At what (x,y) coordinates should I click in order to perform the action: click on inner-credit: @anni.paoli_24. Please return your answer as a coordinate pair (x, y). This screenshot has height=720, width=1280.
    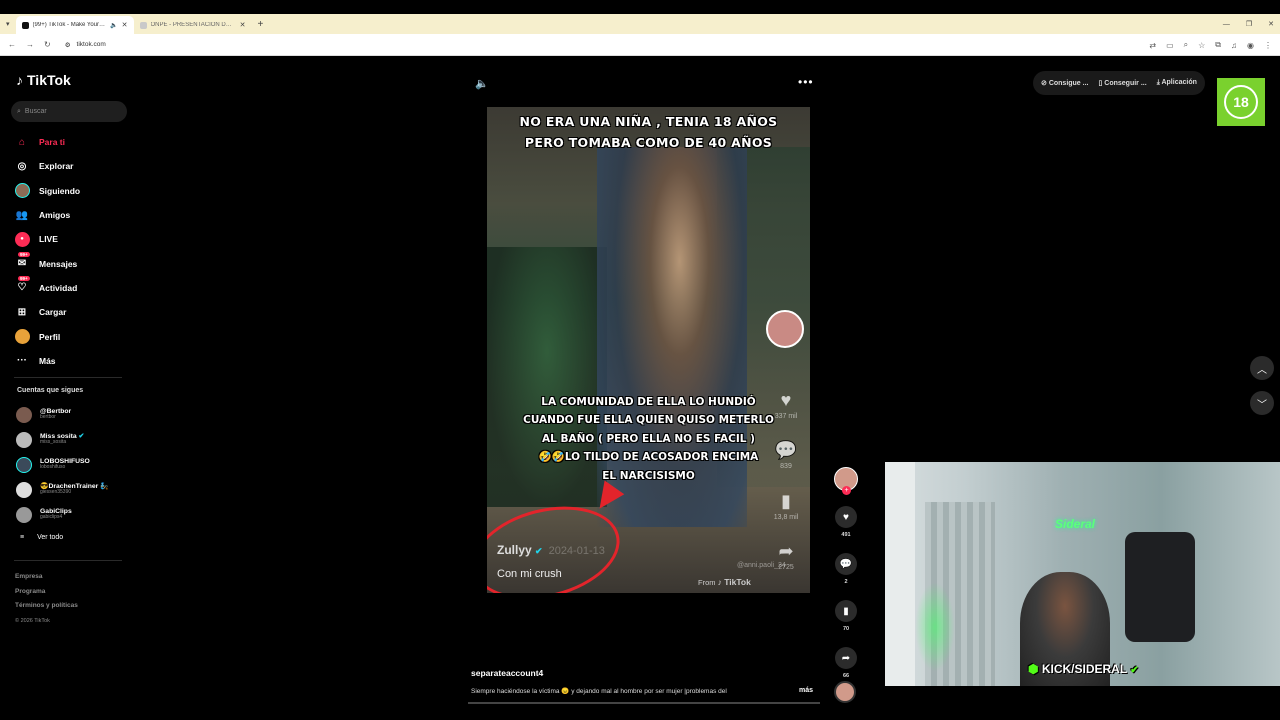
    Looking at the image, I should click on (761, 565).